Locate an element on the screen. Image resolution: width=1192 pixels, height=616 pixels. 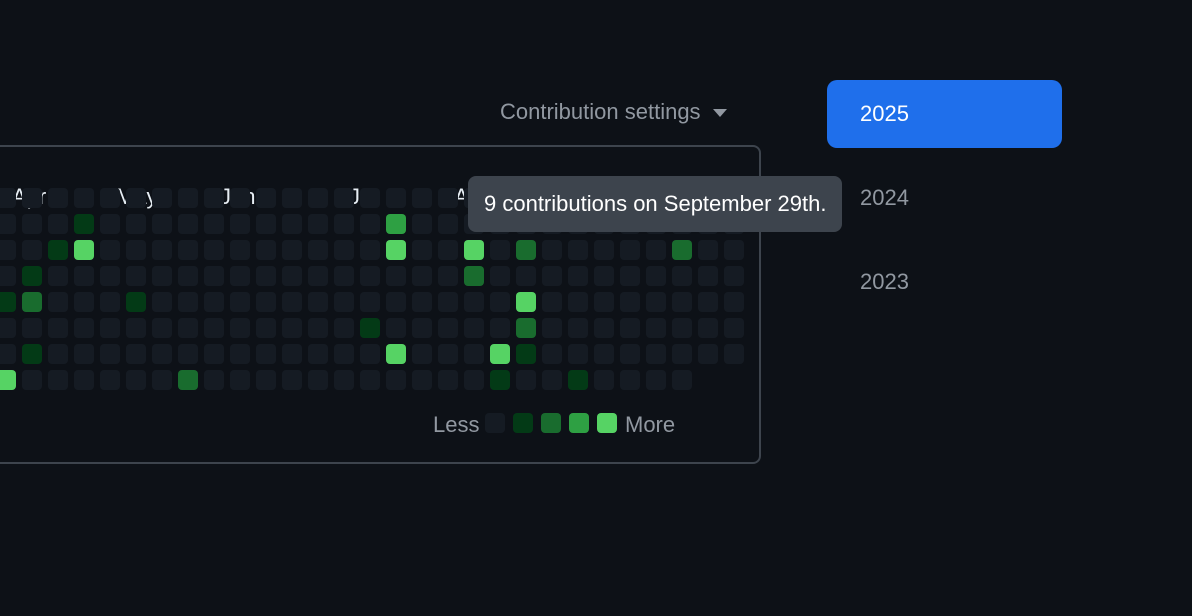
contribution-settings-toggle: Contribution settings is located at coordinates (613, 112).